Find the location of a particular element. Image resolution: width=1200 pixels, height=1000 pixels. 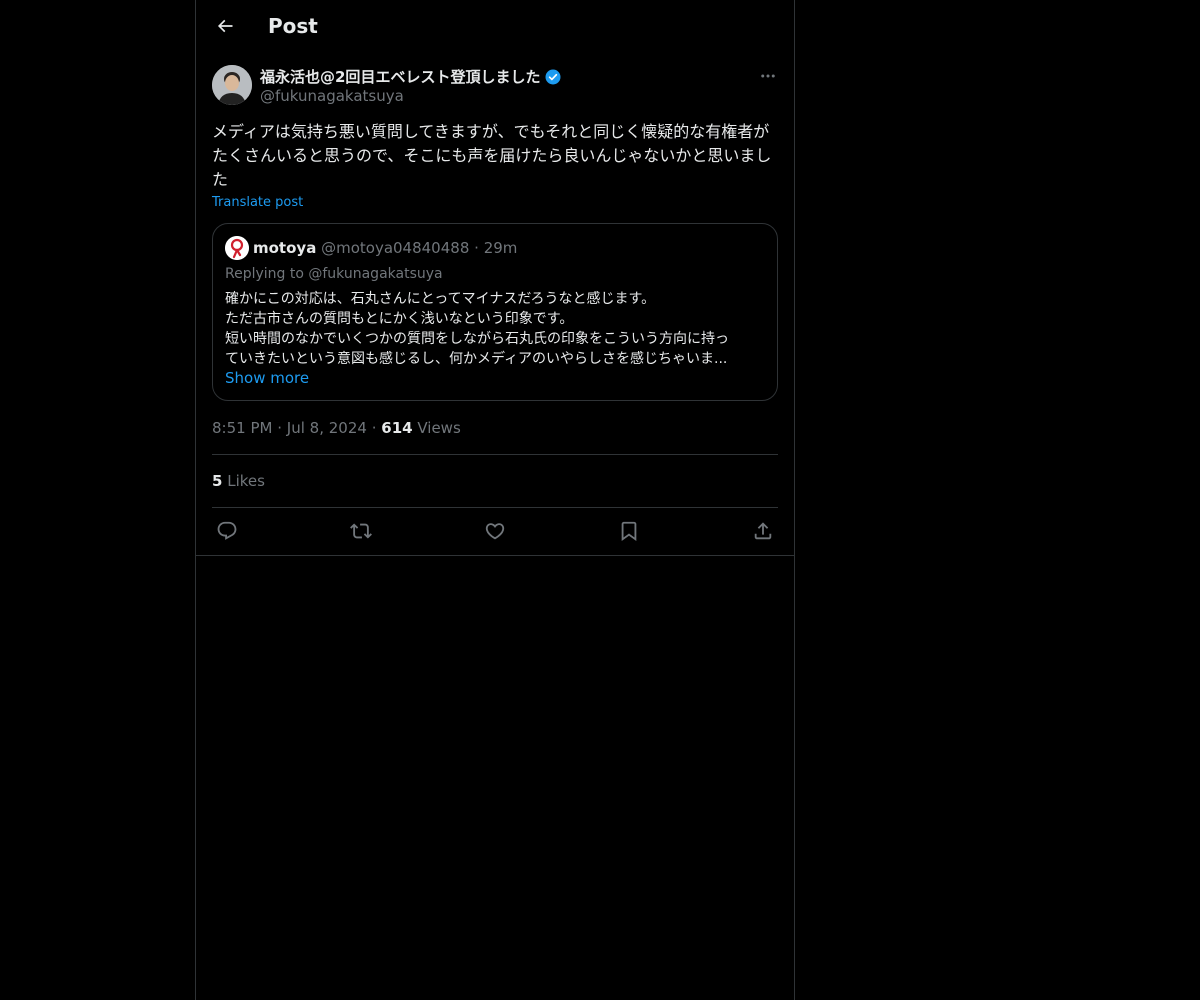

like-button is located at coordinates (495, 531).